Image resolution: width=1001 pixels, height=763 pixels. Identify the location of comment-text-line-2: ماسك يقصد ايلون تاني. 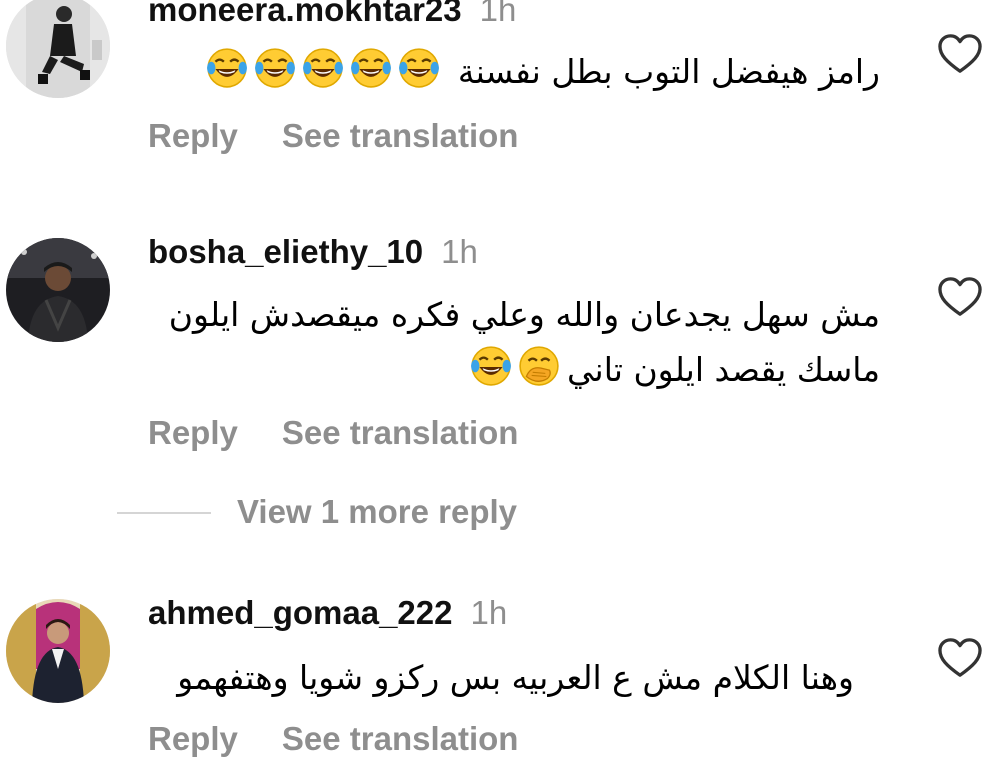
(514, 369).